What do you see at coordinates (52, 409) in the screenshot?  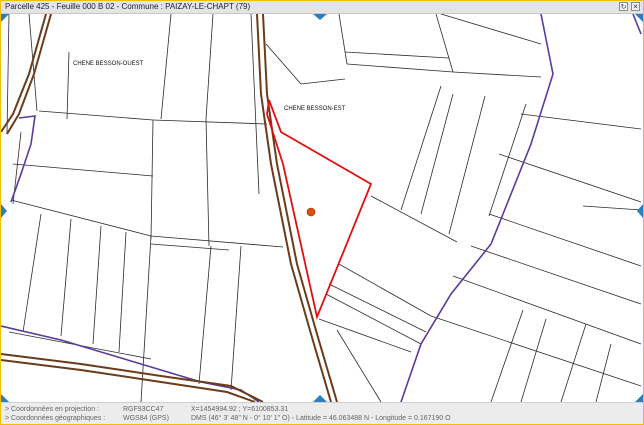 I see `projection-label: > Coordonnées en projection :` at bounding box center [52, 409].